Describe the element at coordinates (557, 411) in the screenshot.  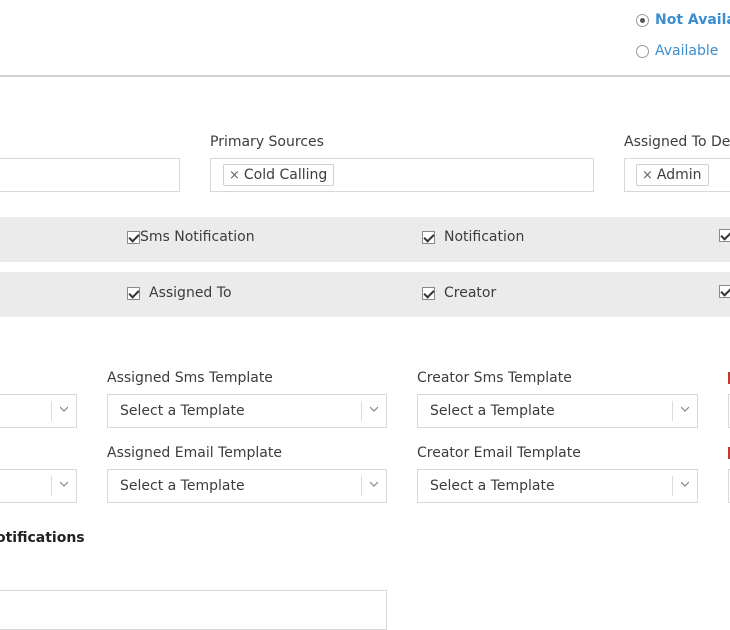
I see `creator-sms-template-select: Select a Template` at that location.